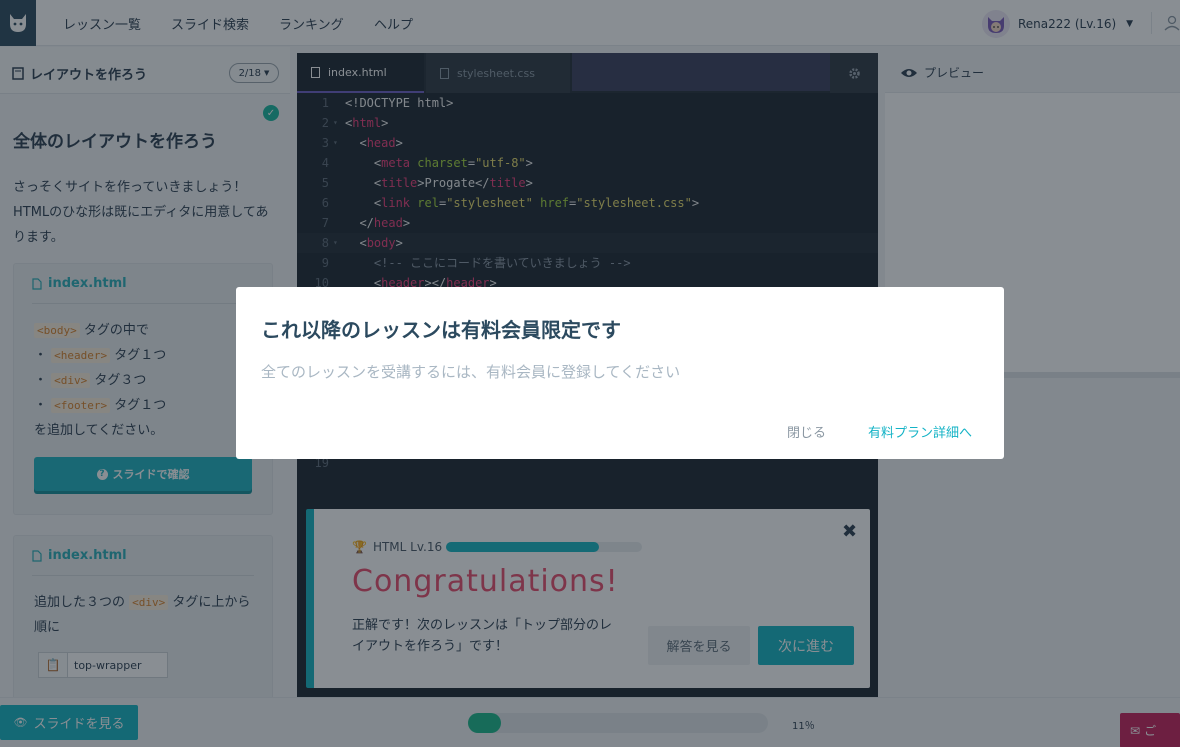 This screenshot has height=747, width=1180. Describe the element at coordinates (588, 598) in the screenshot. I see `congratulations-dim` at that location.